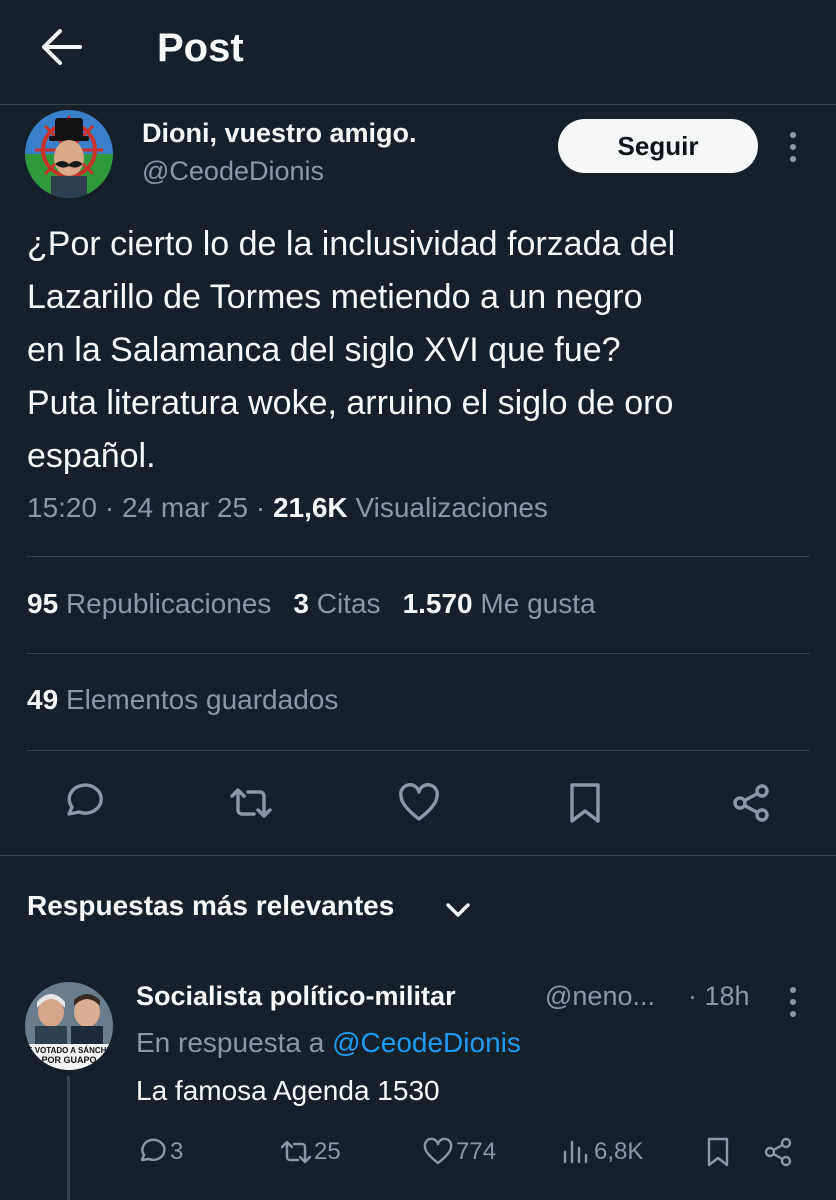 The width and height of the screenshot is (836, 1200). I want to click on reply-share-action, so click(778, 1152).